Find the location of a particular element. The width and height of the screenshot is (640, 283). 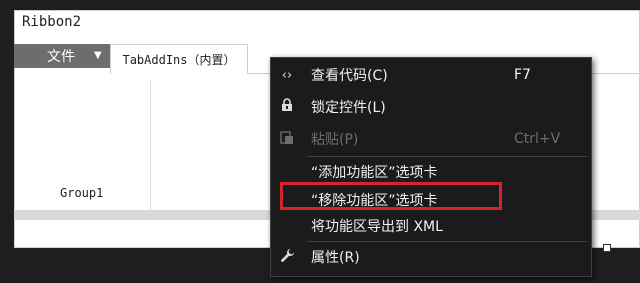

file-tab-label: 文件 is located at coordinates (61, 57).